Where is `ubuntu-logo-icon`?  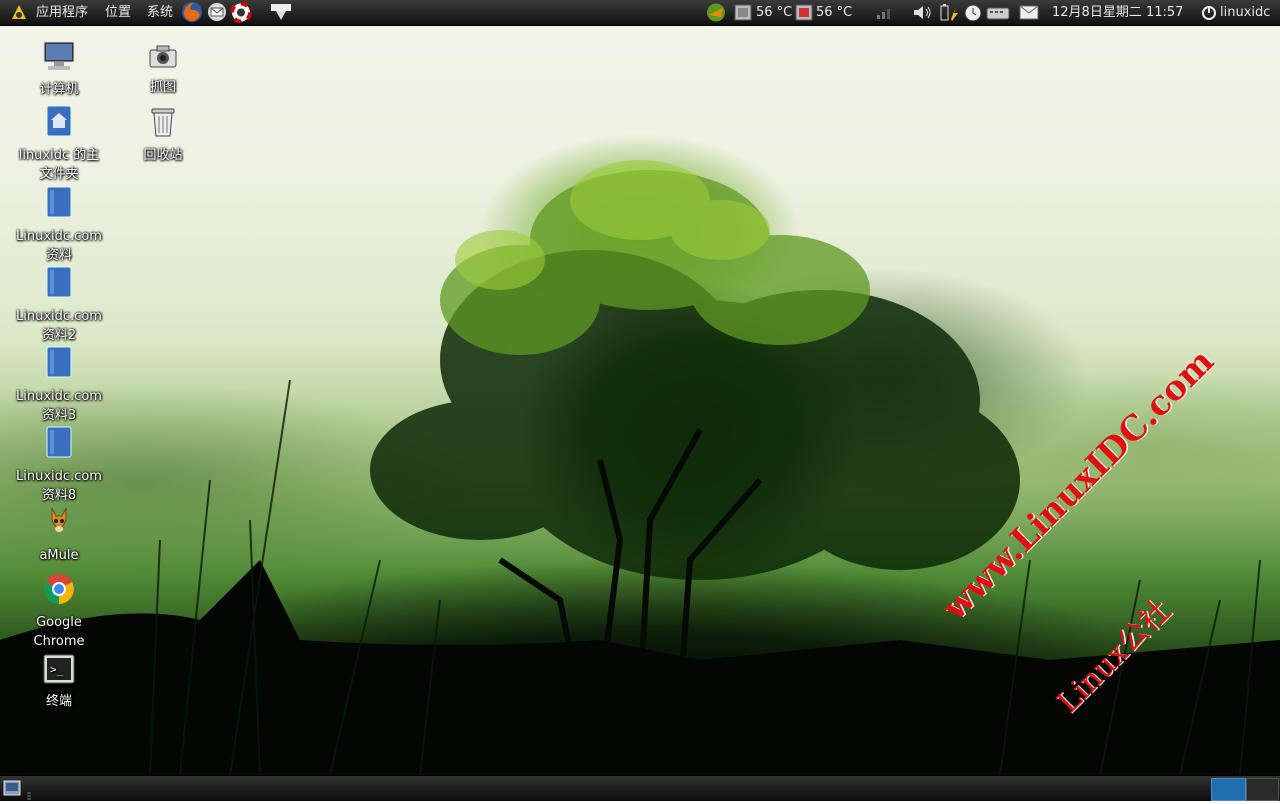 ubuntu-logo-icon is located at coordinates (19, 15).